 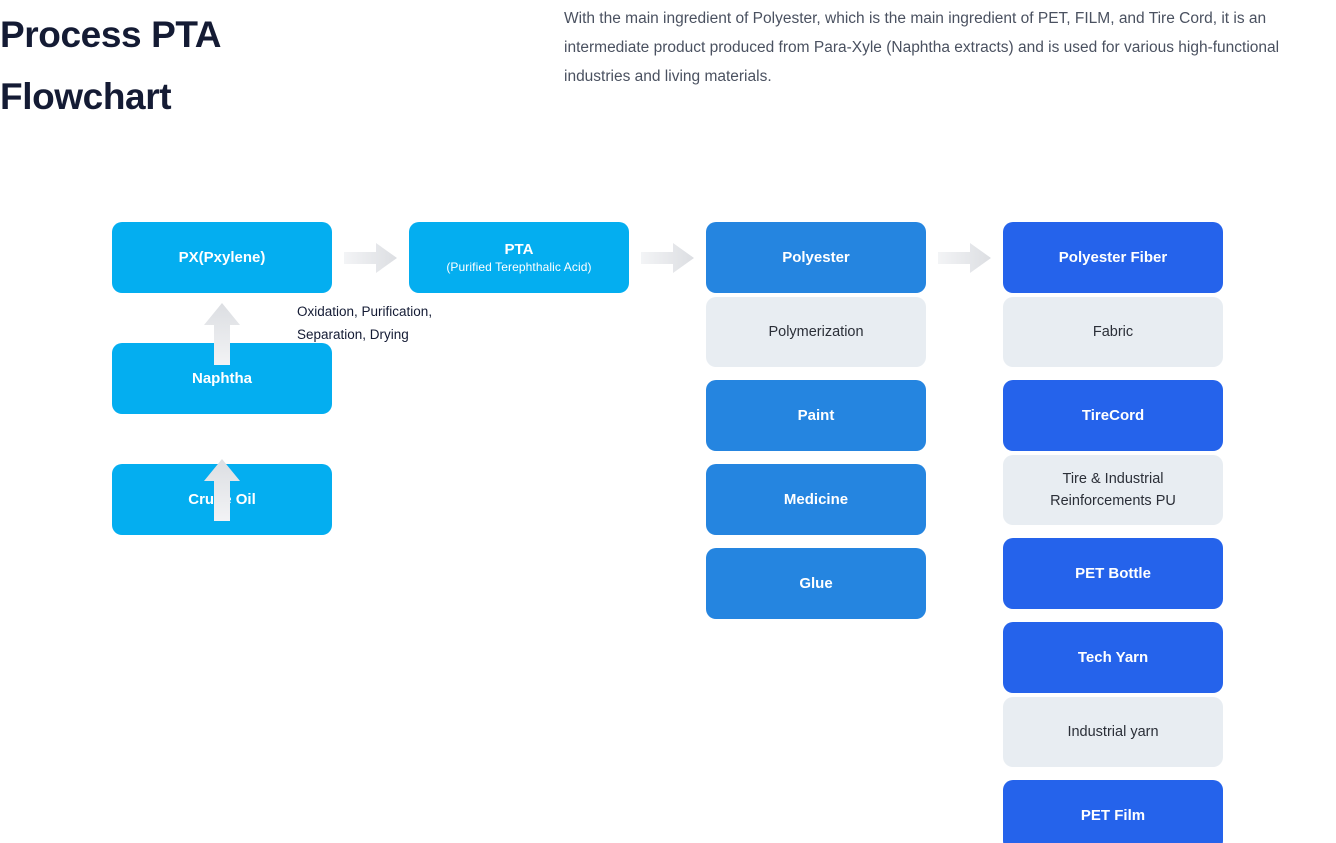 What do you see at coordinates (1113, 815) in the screenshot?
I see `node-pet-film-label: PET Film` at bounding box center [1113, 815].